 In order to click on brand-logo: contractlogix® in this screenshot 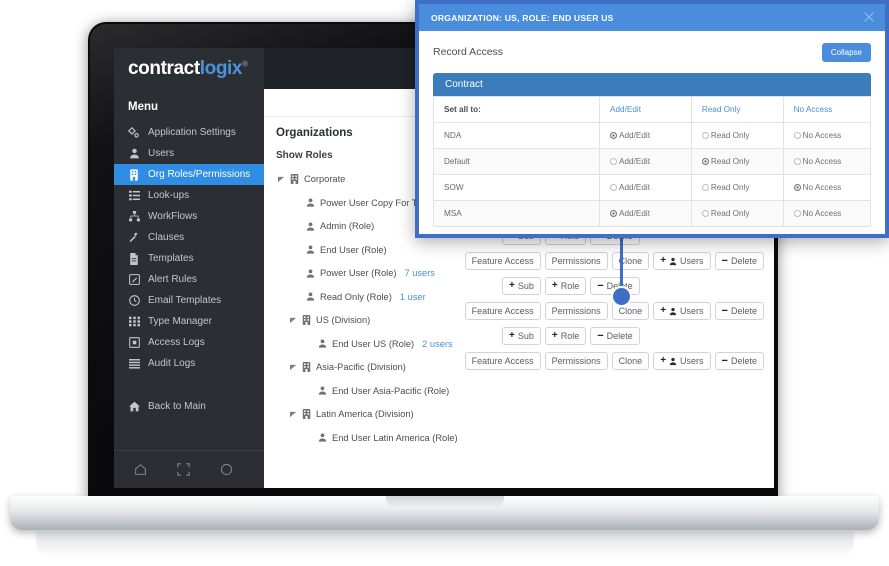, I will do `click(189, 68)`.